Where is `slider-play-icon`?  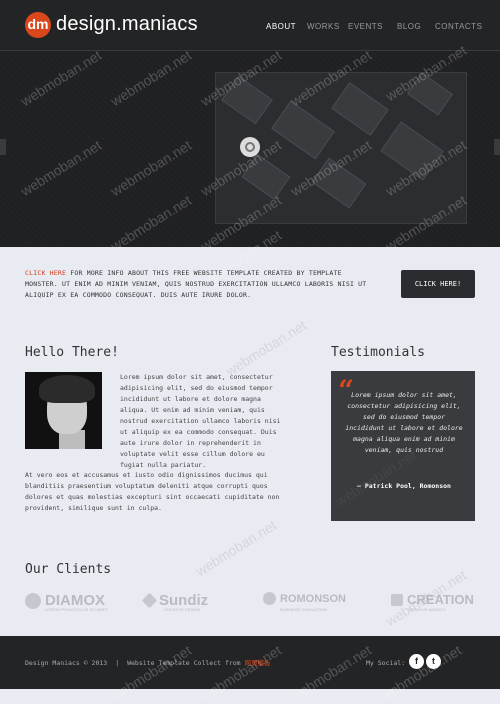
slider-play-icon is located at coordinates (250, 147).